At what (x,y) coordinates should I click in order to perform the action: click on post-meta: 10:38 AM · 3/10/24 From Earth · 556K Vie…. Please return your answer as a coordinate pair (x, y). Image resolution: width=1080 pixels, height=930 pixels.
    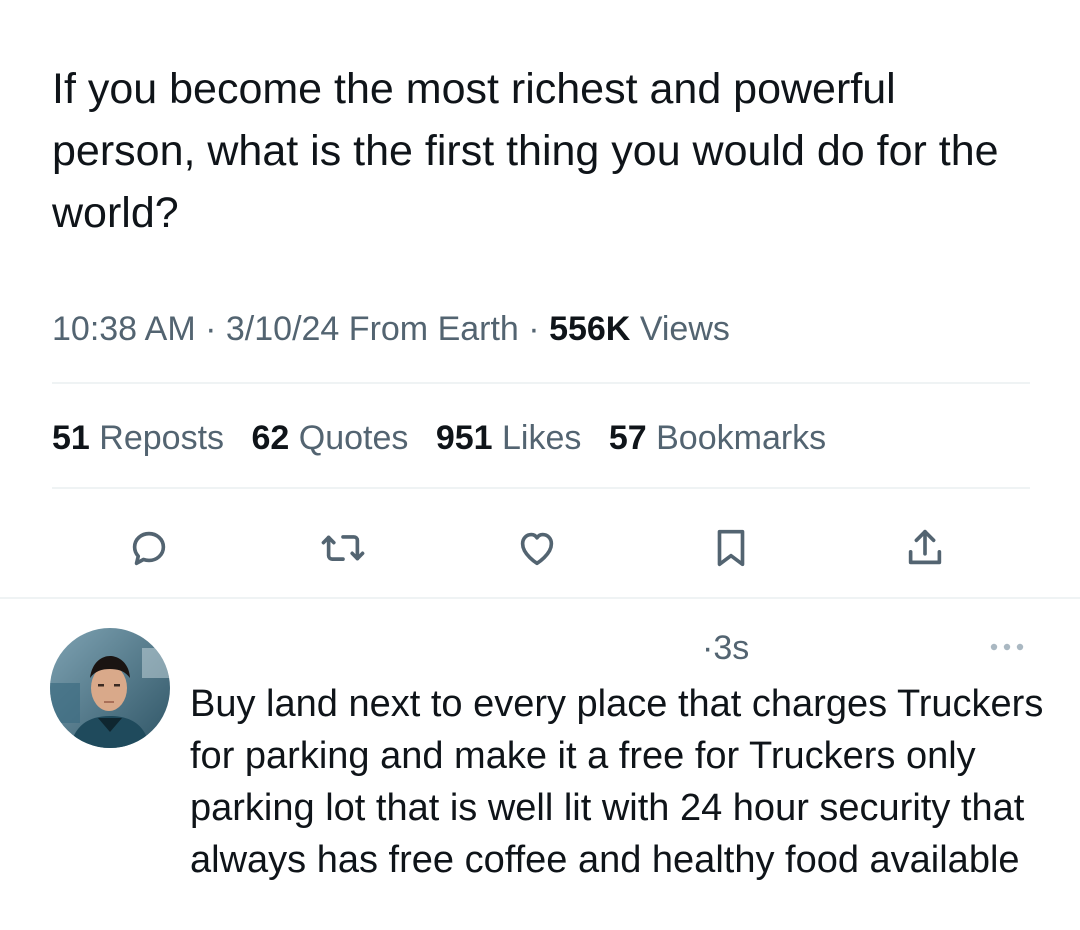
    Looking at the image, I should click on (391, 329).